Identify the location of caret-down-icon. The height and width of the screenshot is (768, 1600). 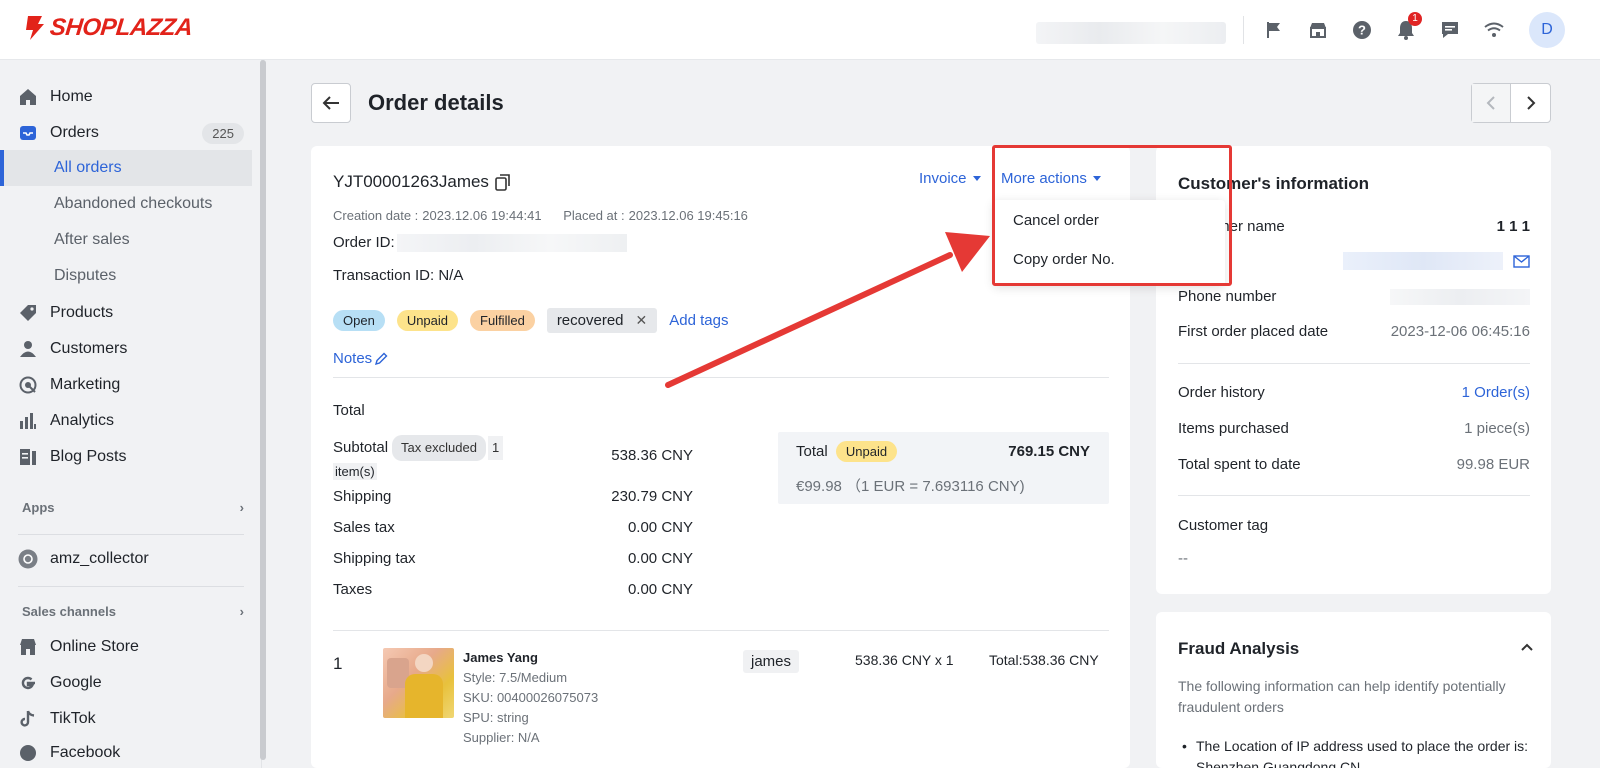
(976, 178).